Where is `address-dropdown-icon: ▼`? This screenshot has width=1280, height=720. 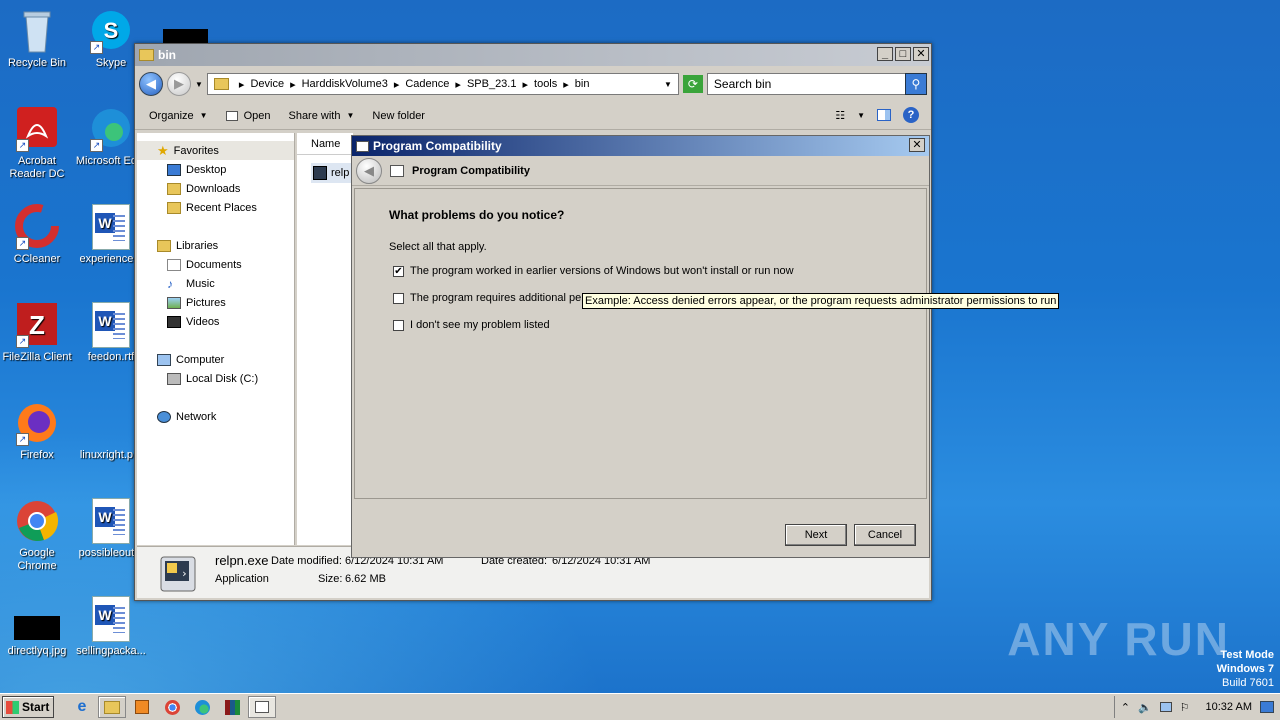
address-dropdown-icon: ▼ is located at coordinates (668, 84).